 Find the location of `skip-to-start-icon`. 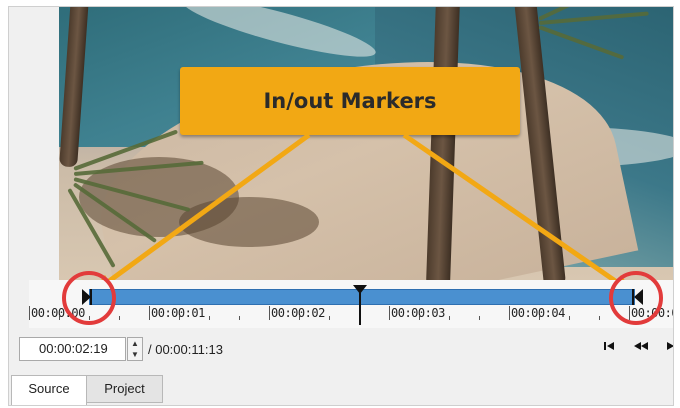

skip-to-start-icon is located at coordinates (609, 347).